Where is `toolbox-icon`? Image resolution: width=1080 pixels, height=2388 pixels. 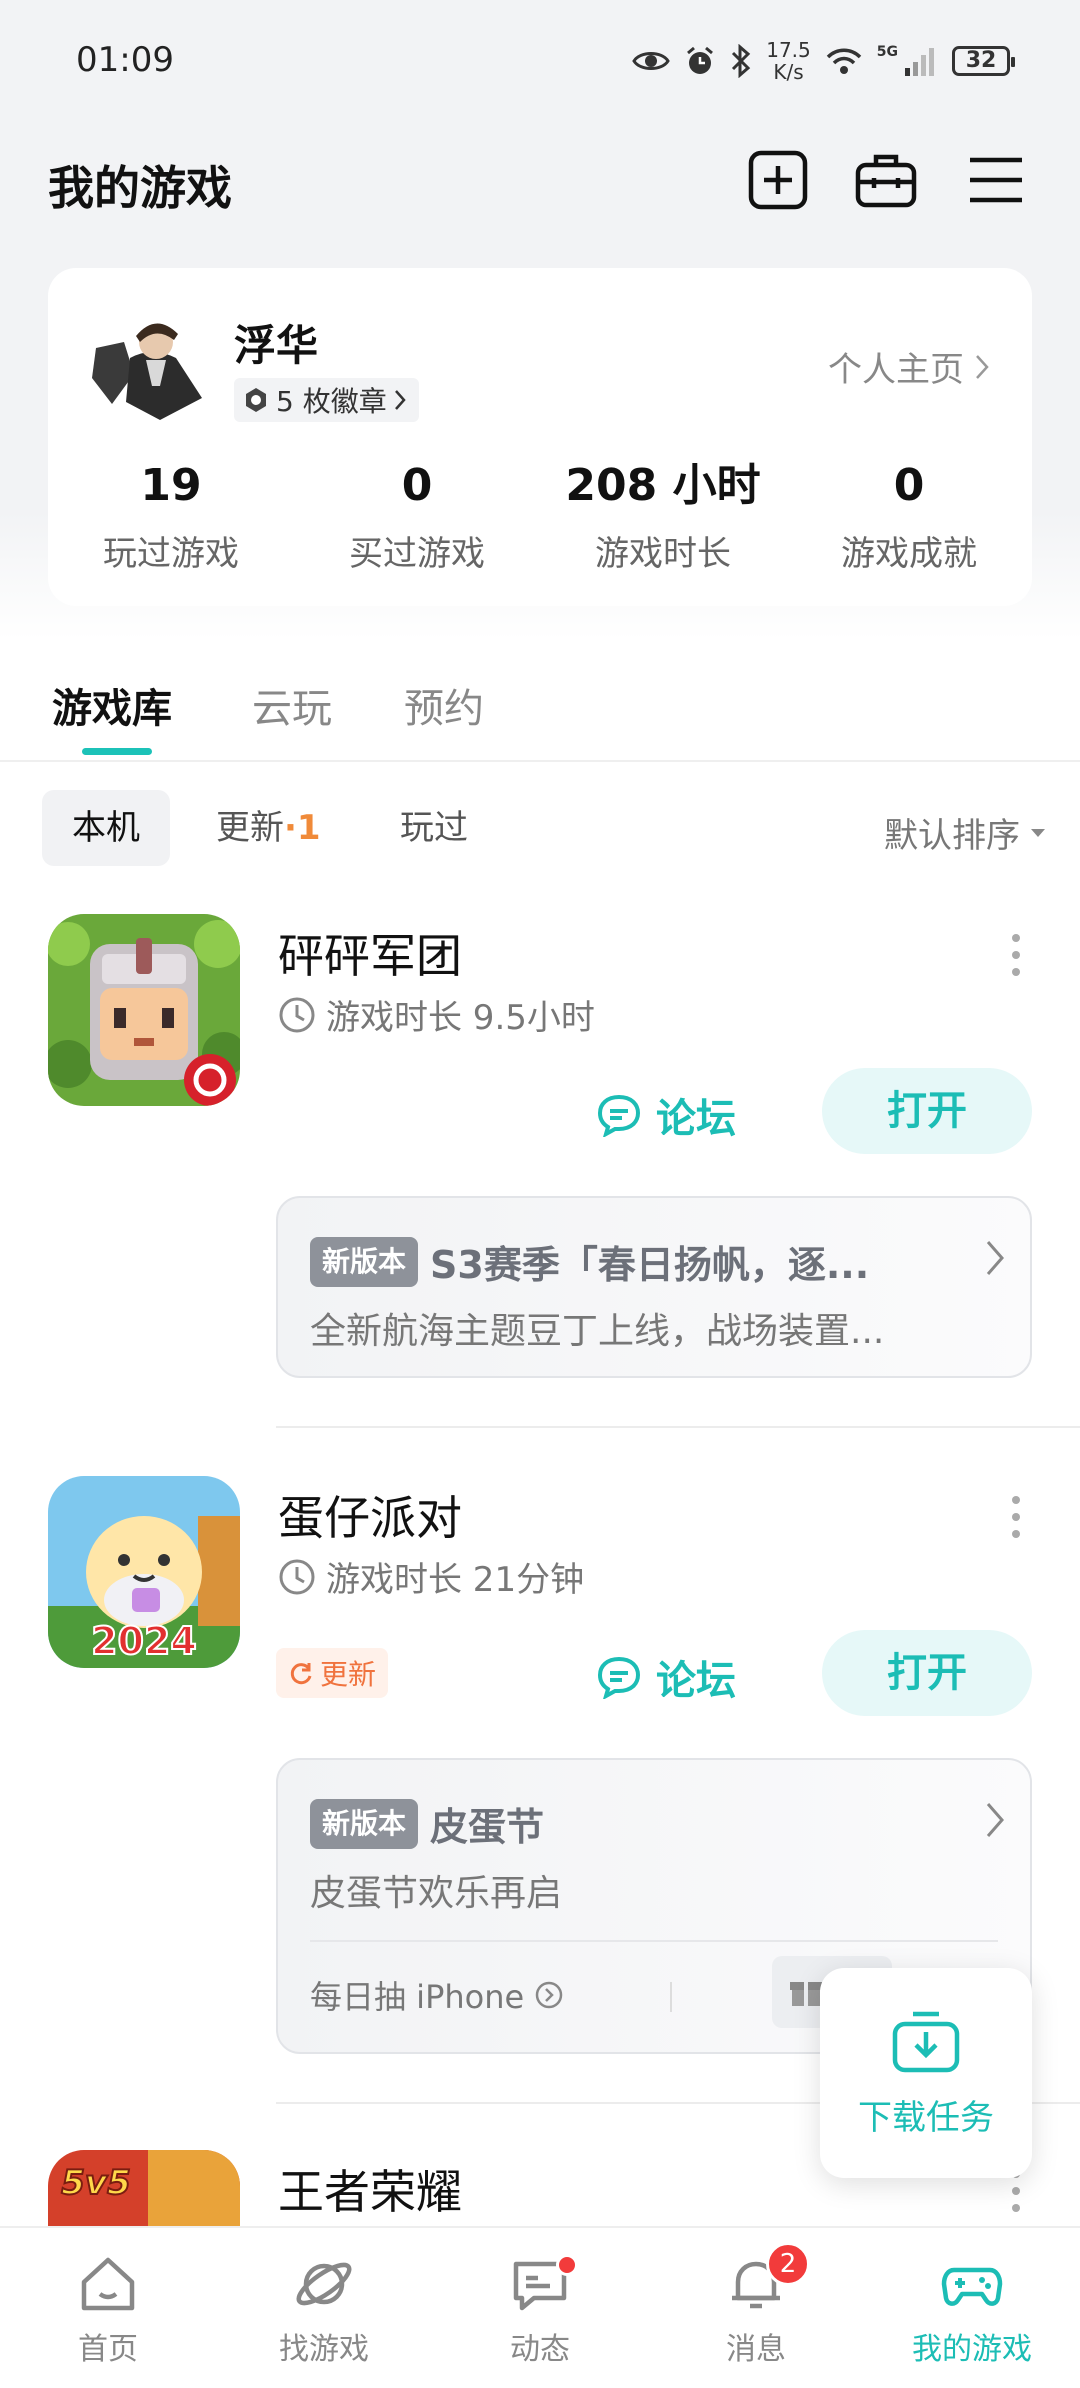 toolbox-icon is located at coordinates (886, 180).